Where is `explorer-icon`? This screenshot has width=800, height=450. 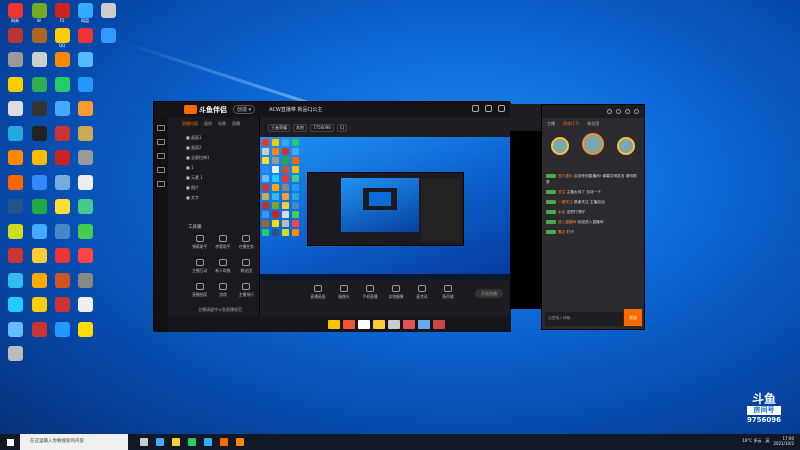
explorer-icon is located at coordinates (176, 442).